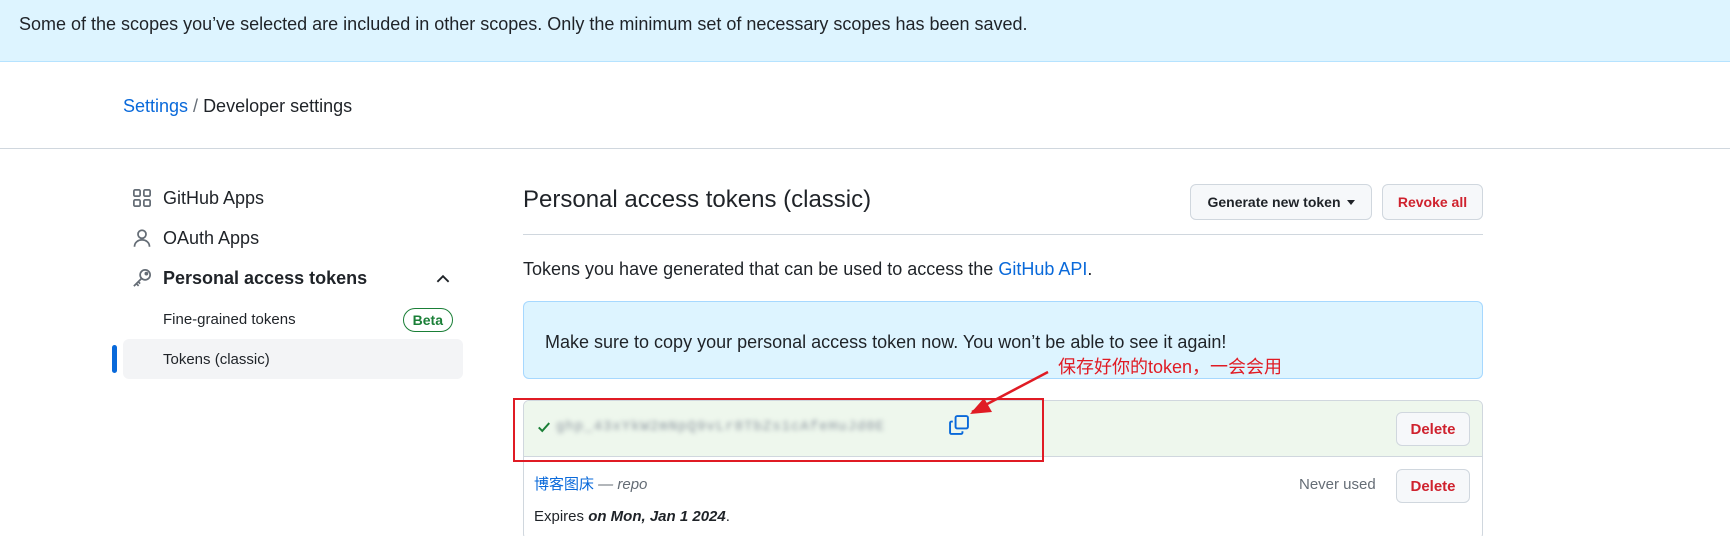 This screenshot has width=1730, height=536. What do you see at coordinates (564, 484) in the screenshot?
I see `token-name-link: 博客图床` at bounding box center [564, 484].